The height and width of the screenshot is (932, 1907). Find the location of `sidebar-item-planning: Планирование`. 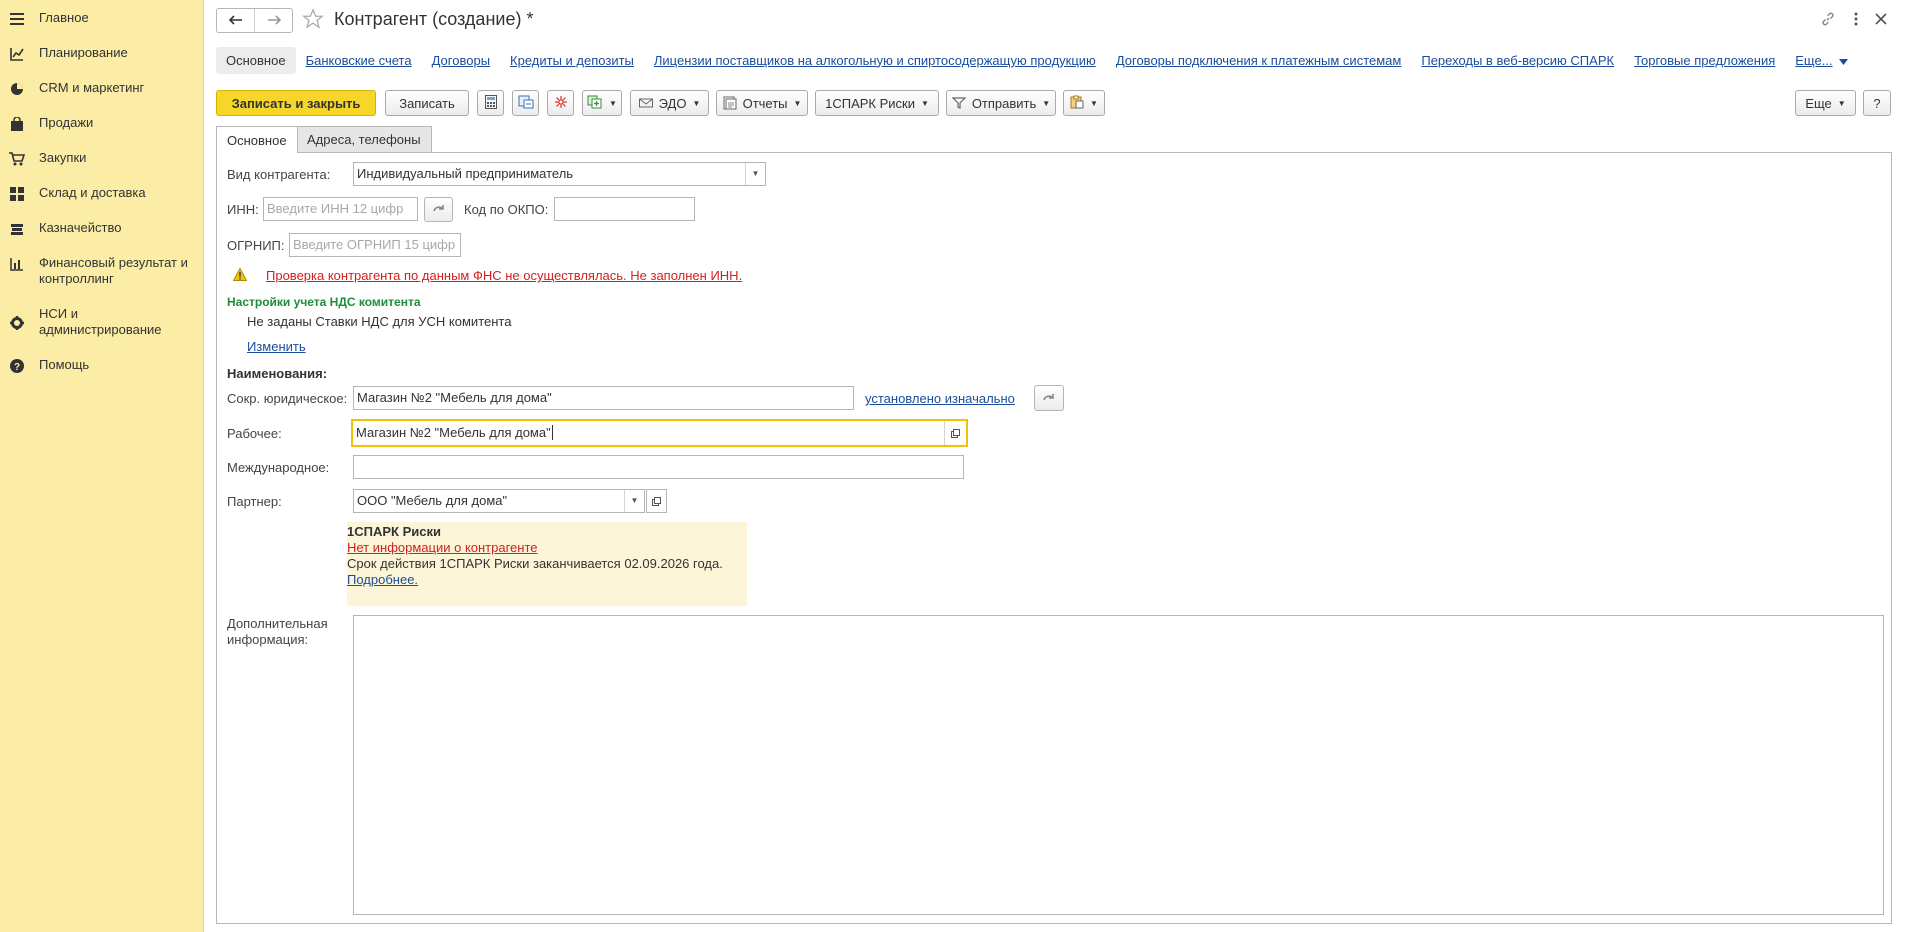

sidebar-item-planning: Планирование is located at coordinates (102, 53).